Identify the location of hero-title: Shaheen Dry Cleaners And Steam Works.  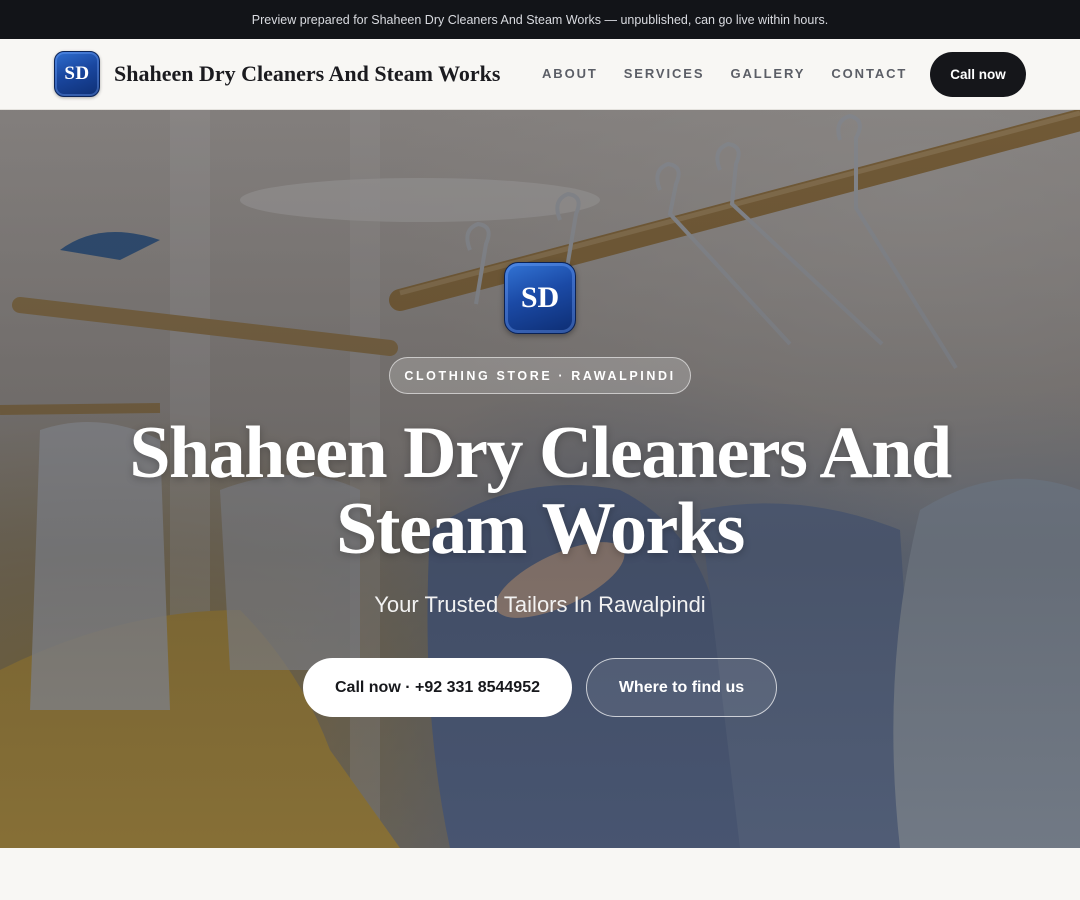
(540, 491).